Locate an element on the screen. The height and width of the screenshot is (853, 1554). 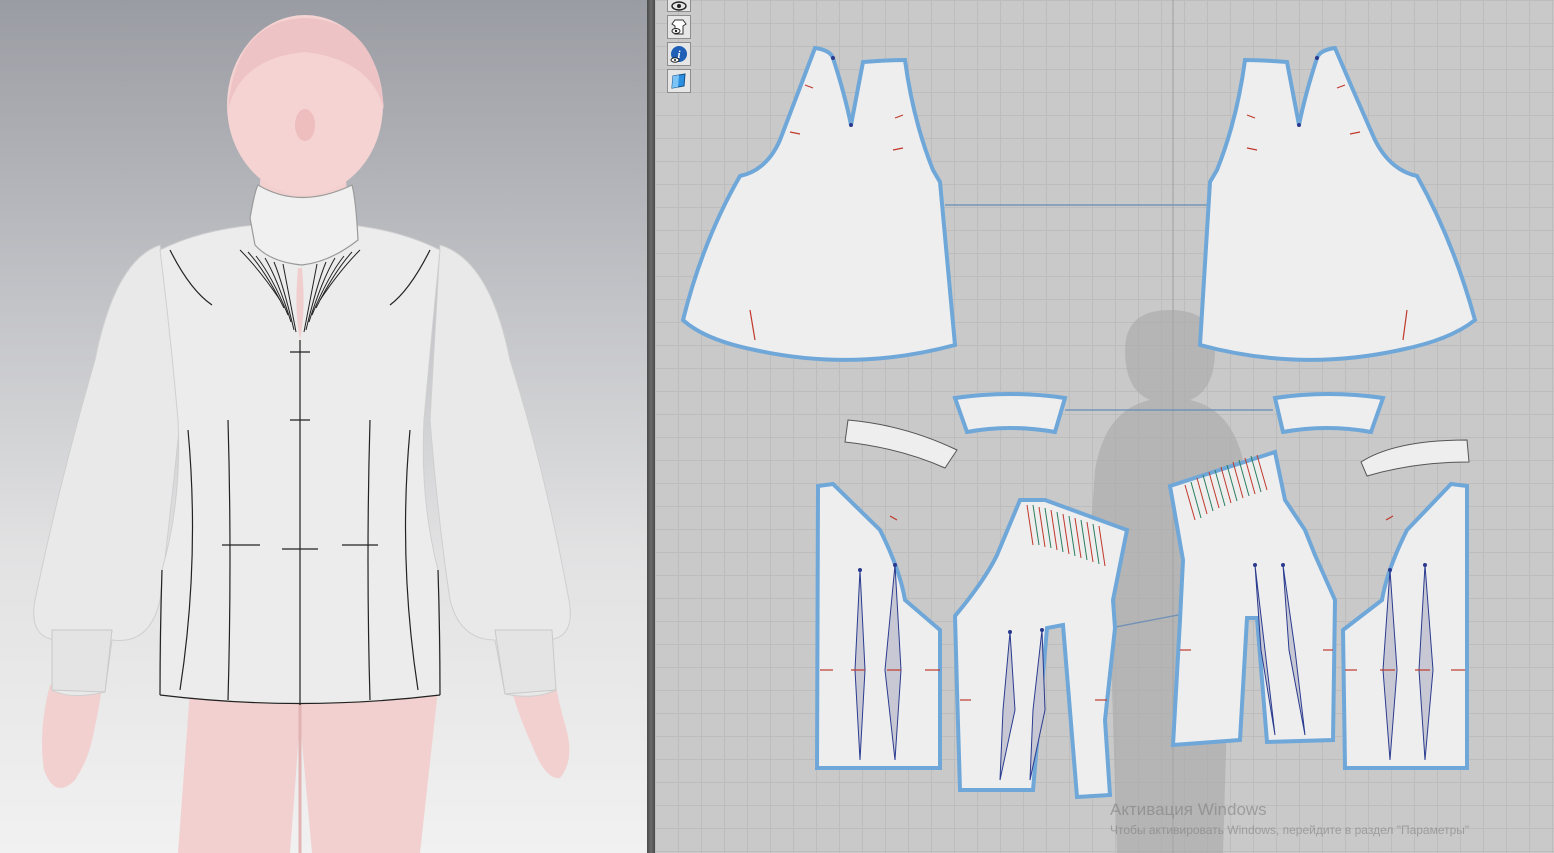
texture-tool-button is located at coordinates (679, 81).